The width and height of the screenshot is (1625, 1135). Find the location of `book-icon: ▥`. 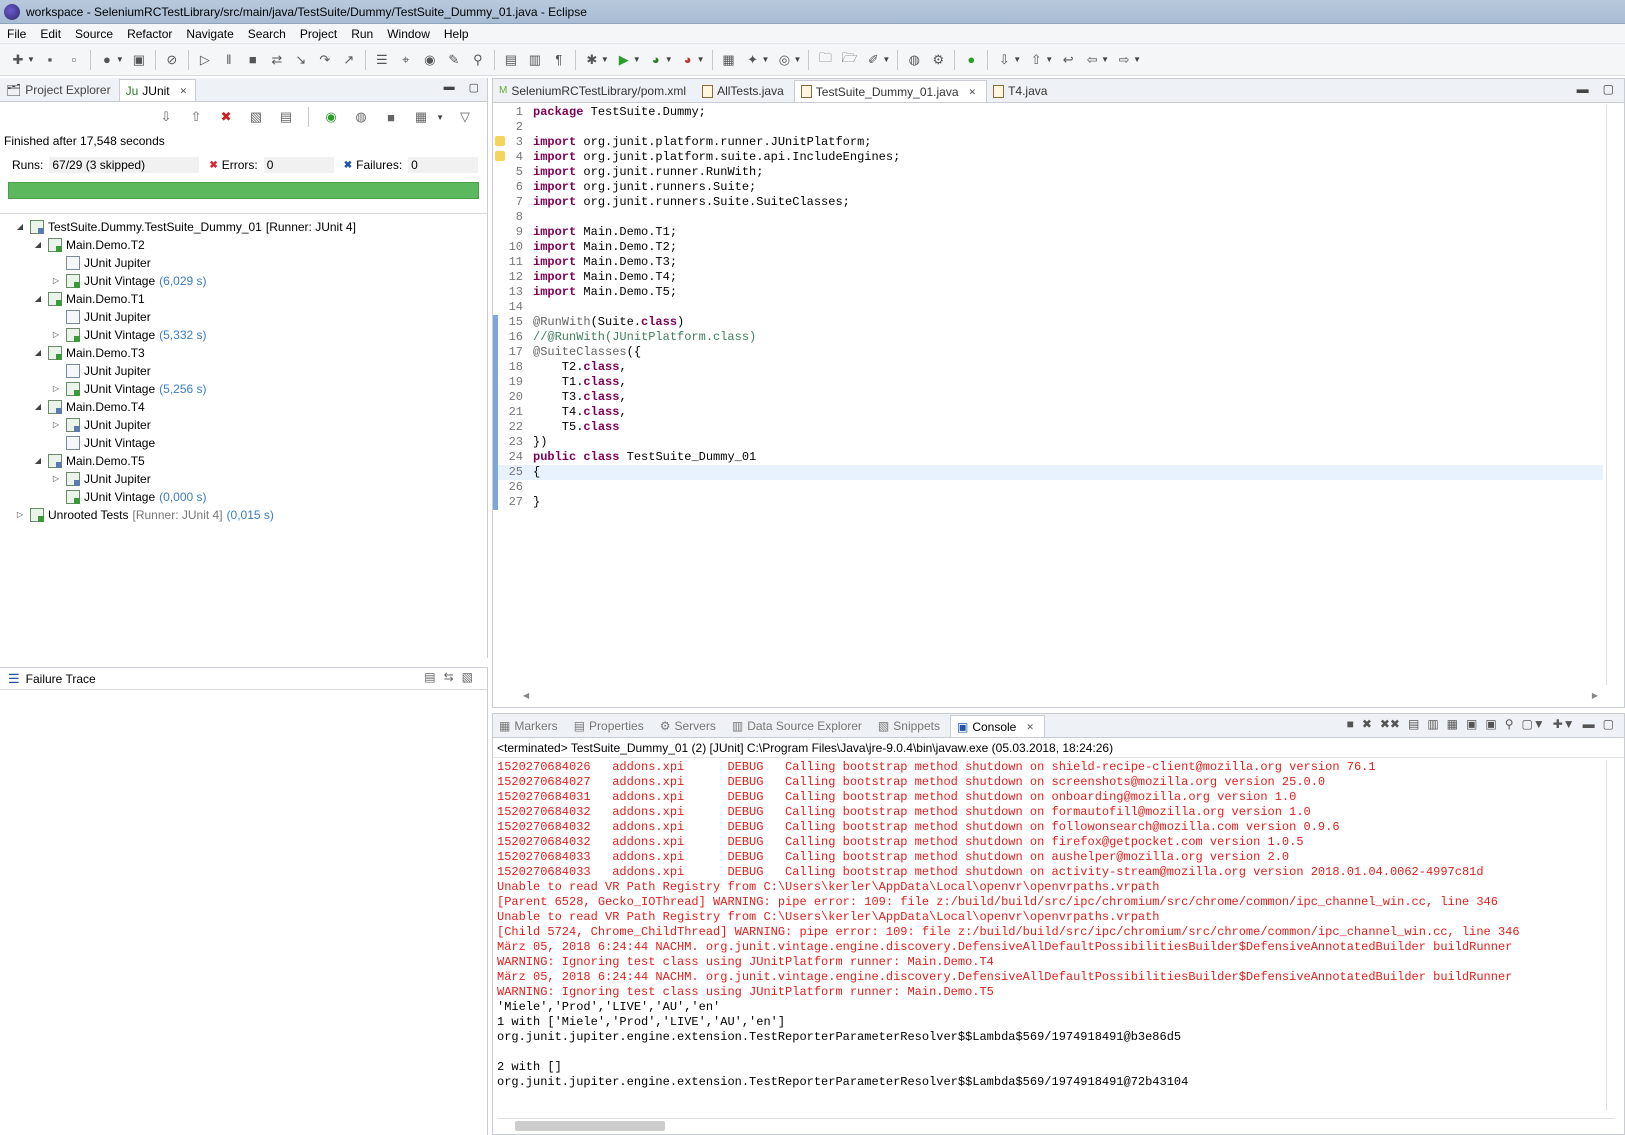

book-icon: ▥ is located at coordinates (535, 60).